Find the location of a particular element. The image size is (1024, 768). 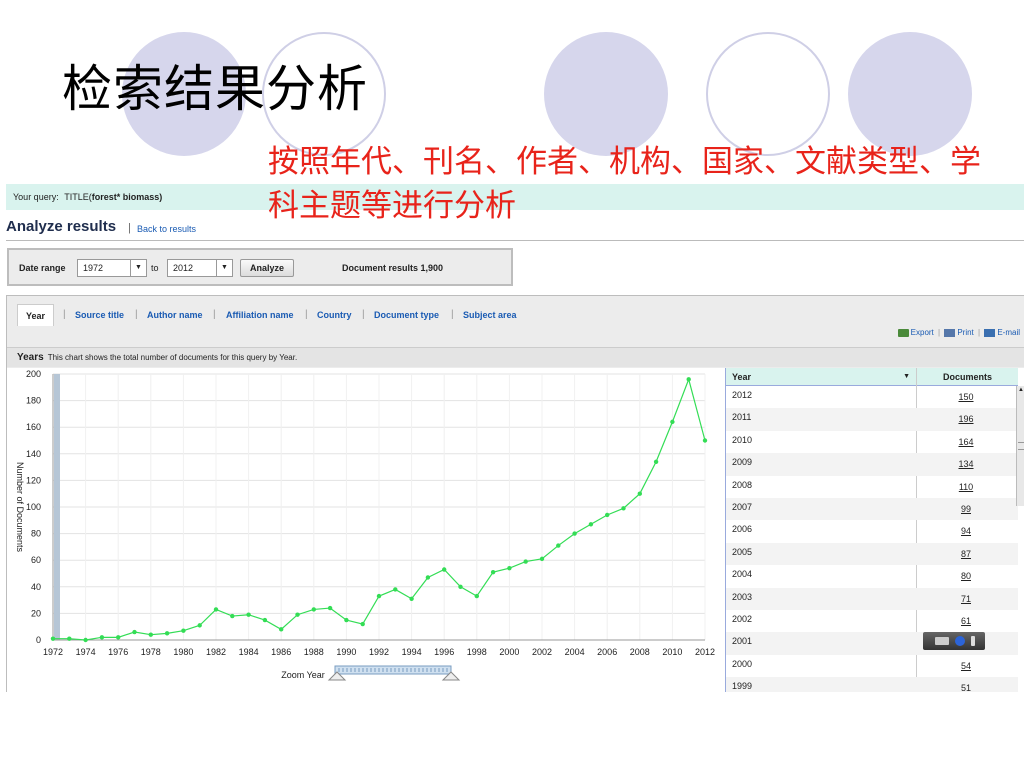

keyboard-icon is located at coordinates (942, 641).